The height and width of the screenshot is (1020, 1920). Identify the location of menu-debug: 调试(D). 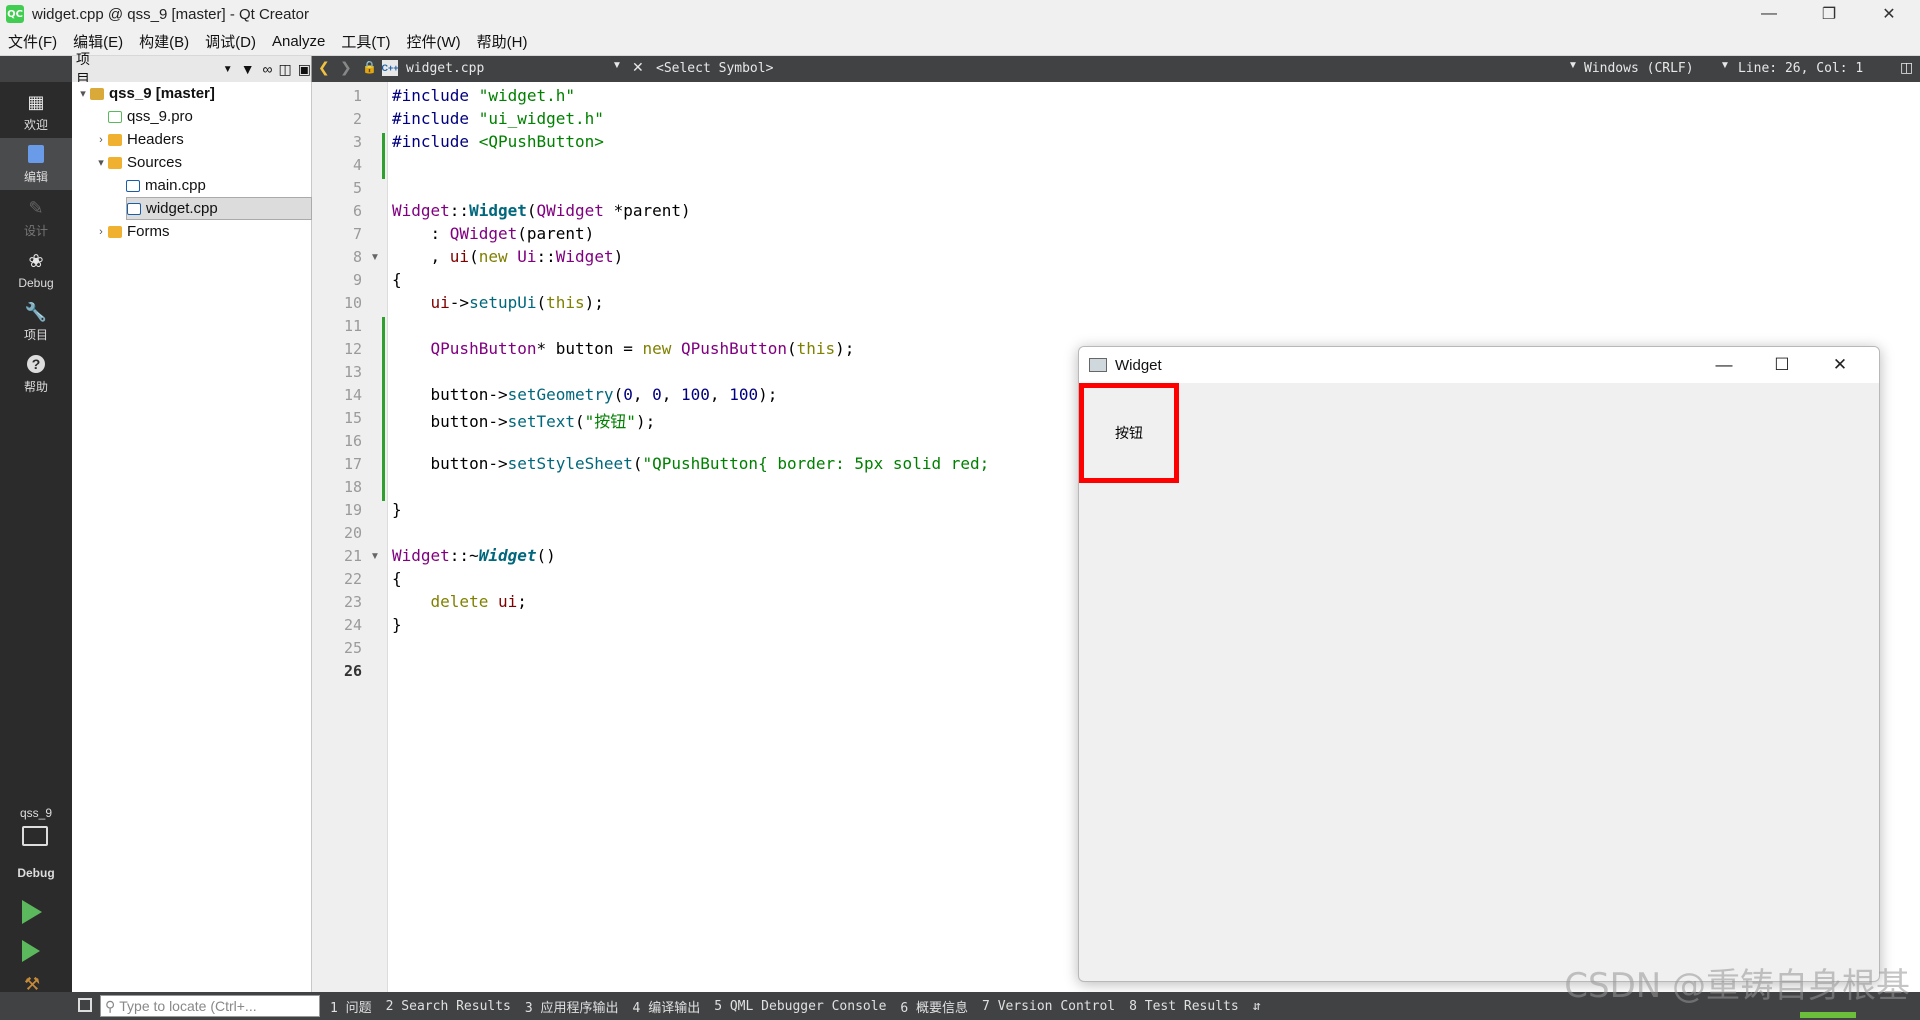
(230, 41).